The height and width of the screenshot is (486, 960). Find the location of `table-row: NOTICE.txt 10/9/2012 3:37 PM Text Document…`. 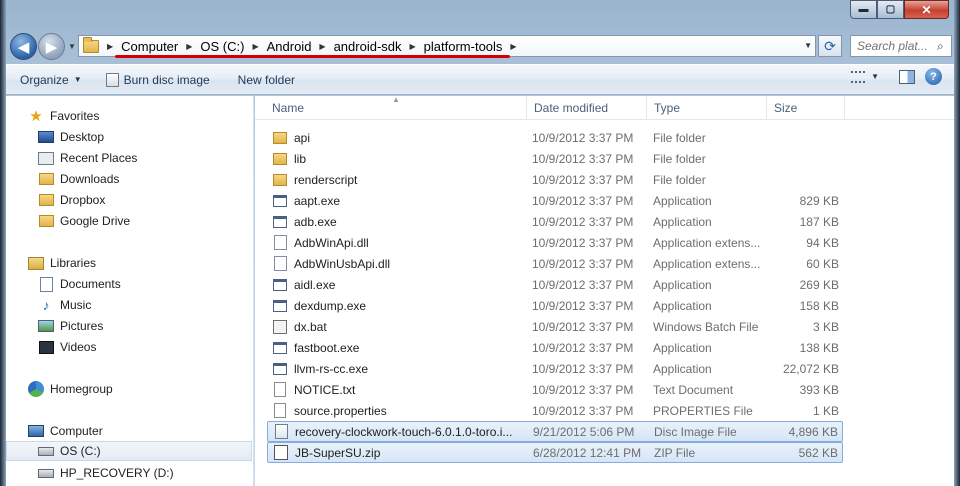

table-row: NOTICE.txt 10/9/2012 3:37 PM Text Document… is located at coordinates (555, 389).